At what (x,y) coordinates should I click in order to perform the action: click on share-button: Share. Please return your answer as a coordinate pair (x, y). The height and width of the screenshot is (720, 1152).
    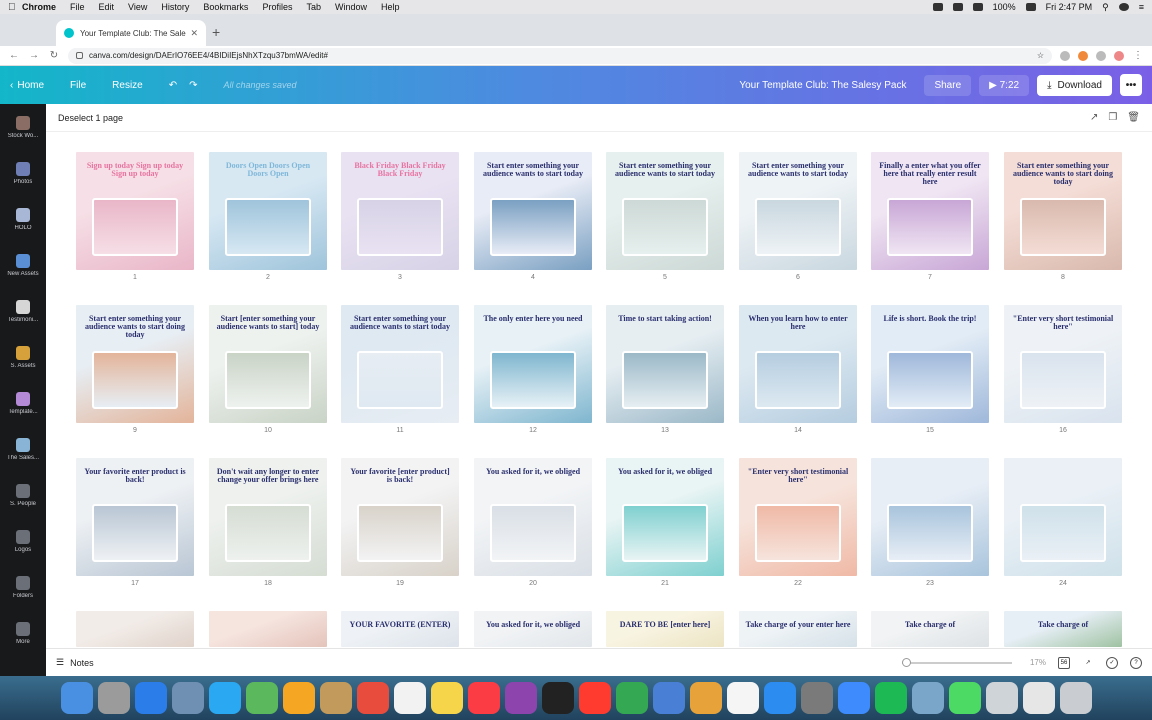
    Looking at the image, I should click on (948, 85).